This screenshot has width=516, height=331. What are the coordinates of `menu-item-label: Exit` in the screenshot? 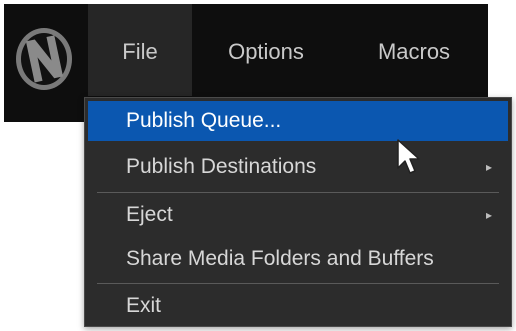 It's located at (144, 305).